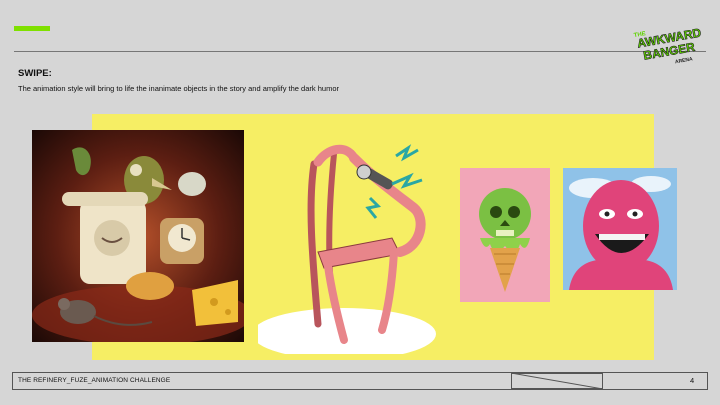 The image size is (720, 405). I want to click on logo-text-arena: ARENA, so click(684, 60).